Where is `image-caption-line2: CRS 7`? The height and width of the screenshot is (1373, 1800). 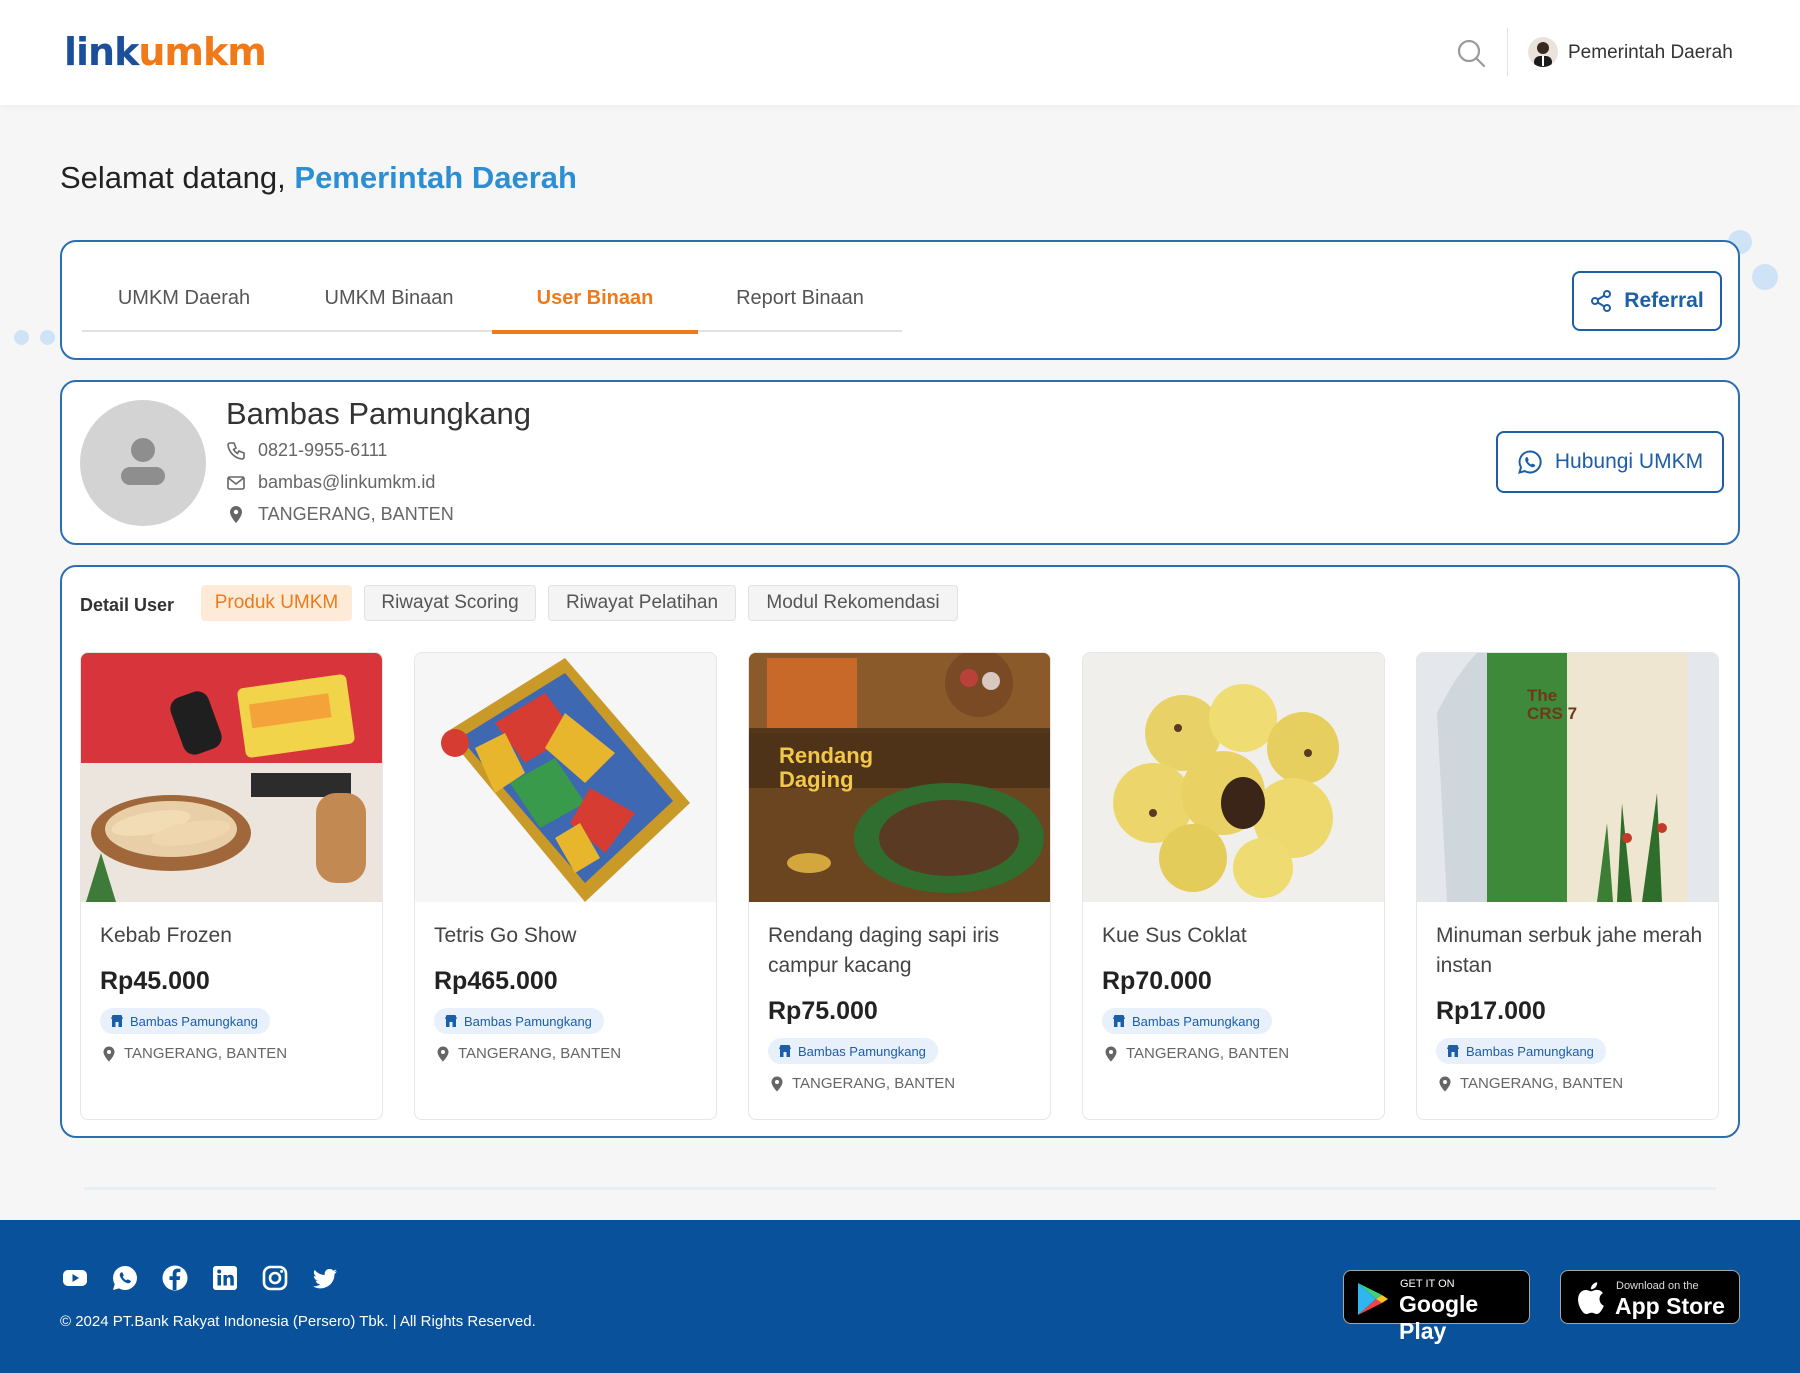
image-caption-line2: CRS 7 is located at coordinates (1552, 713).